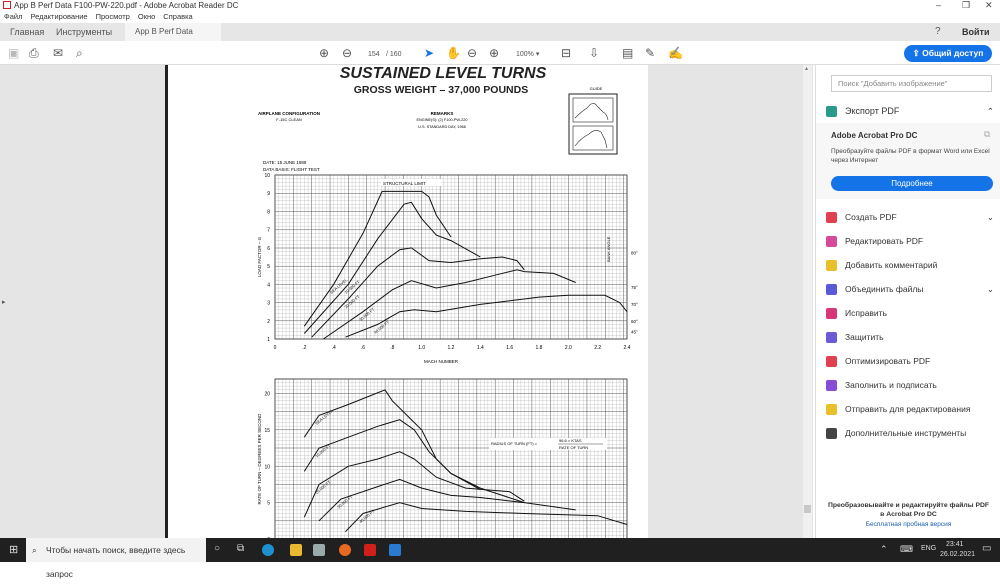 The width and height of the screenshot is (1000, 586). I want to click on x-tick-label: 2.4, so click(627, 348).